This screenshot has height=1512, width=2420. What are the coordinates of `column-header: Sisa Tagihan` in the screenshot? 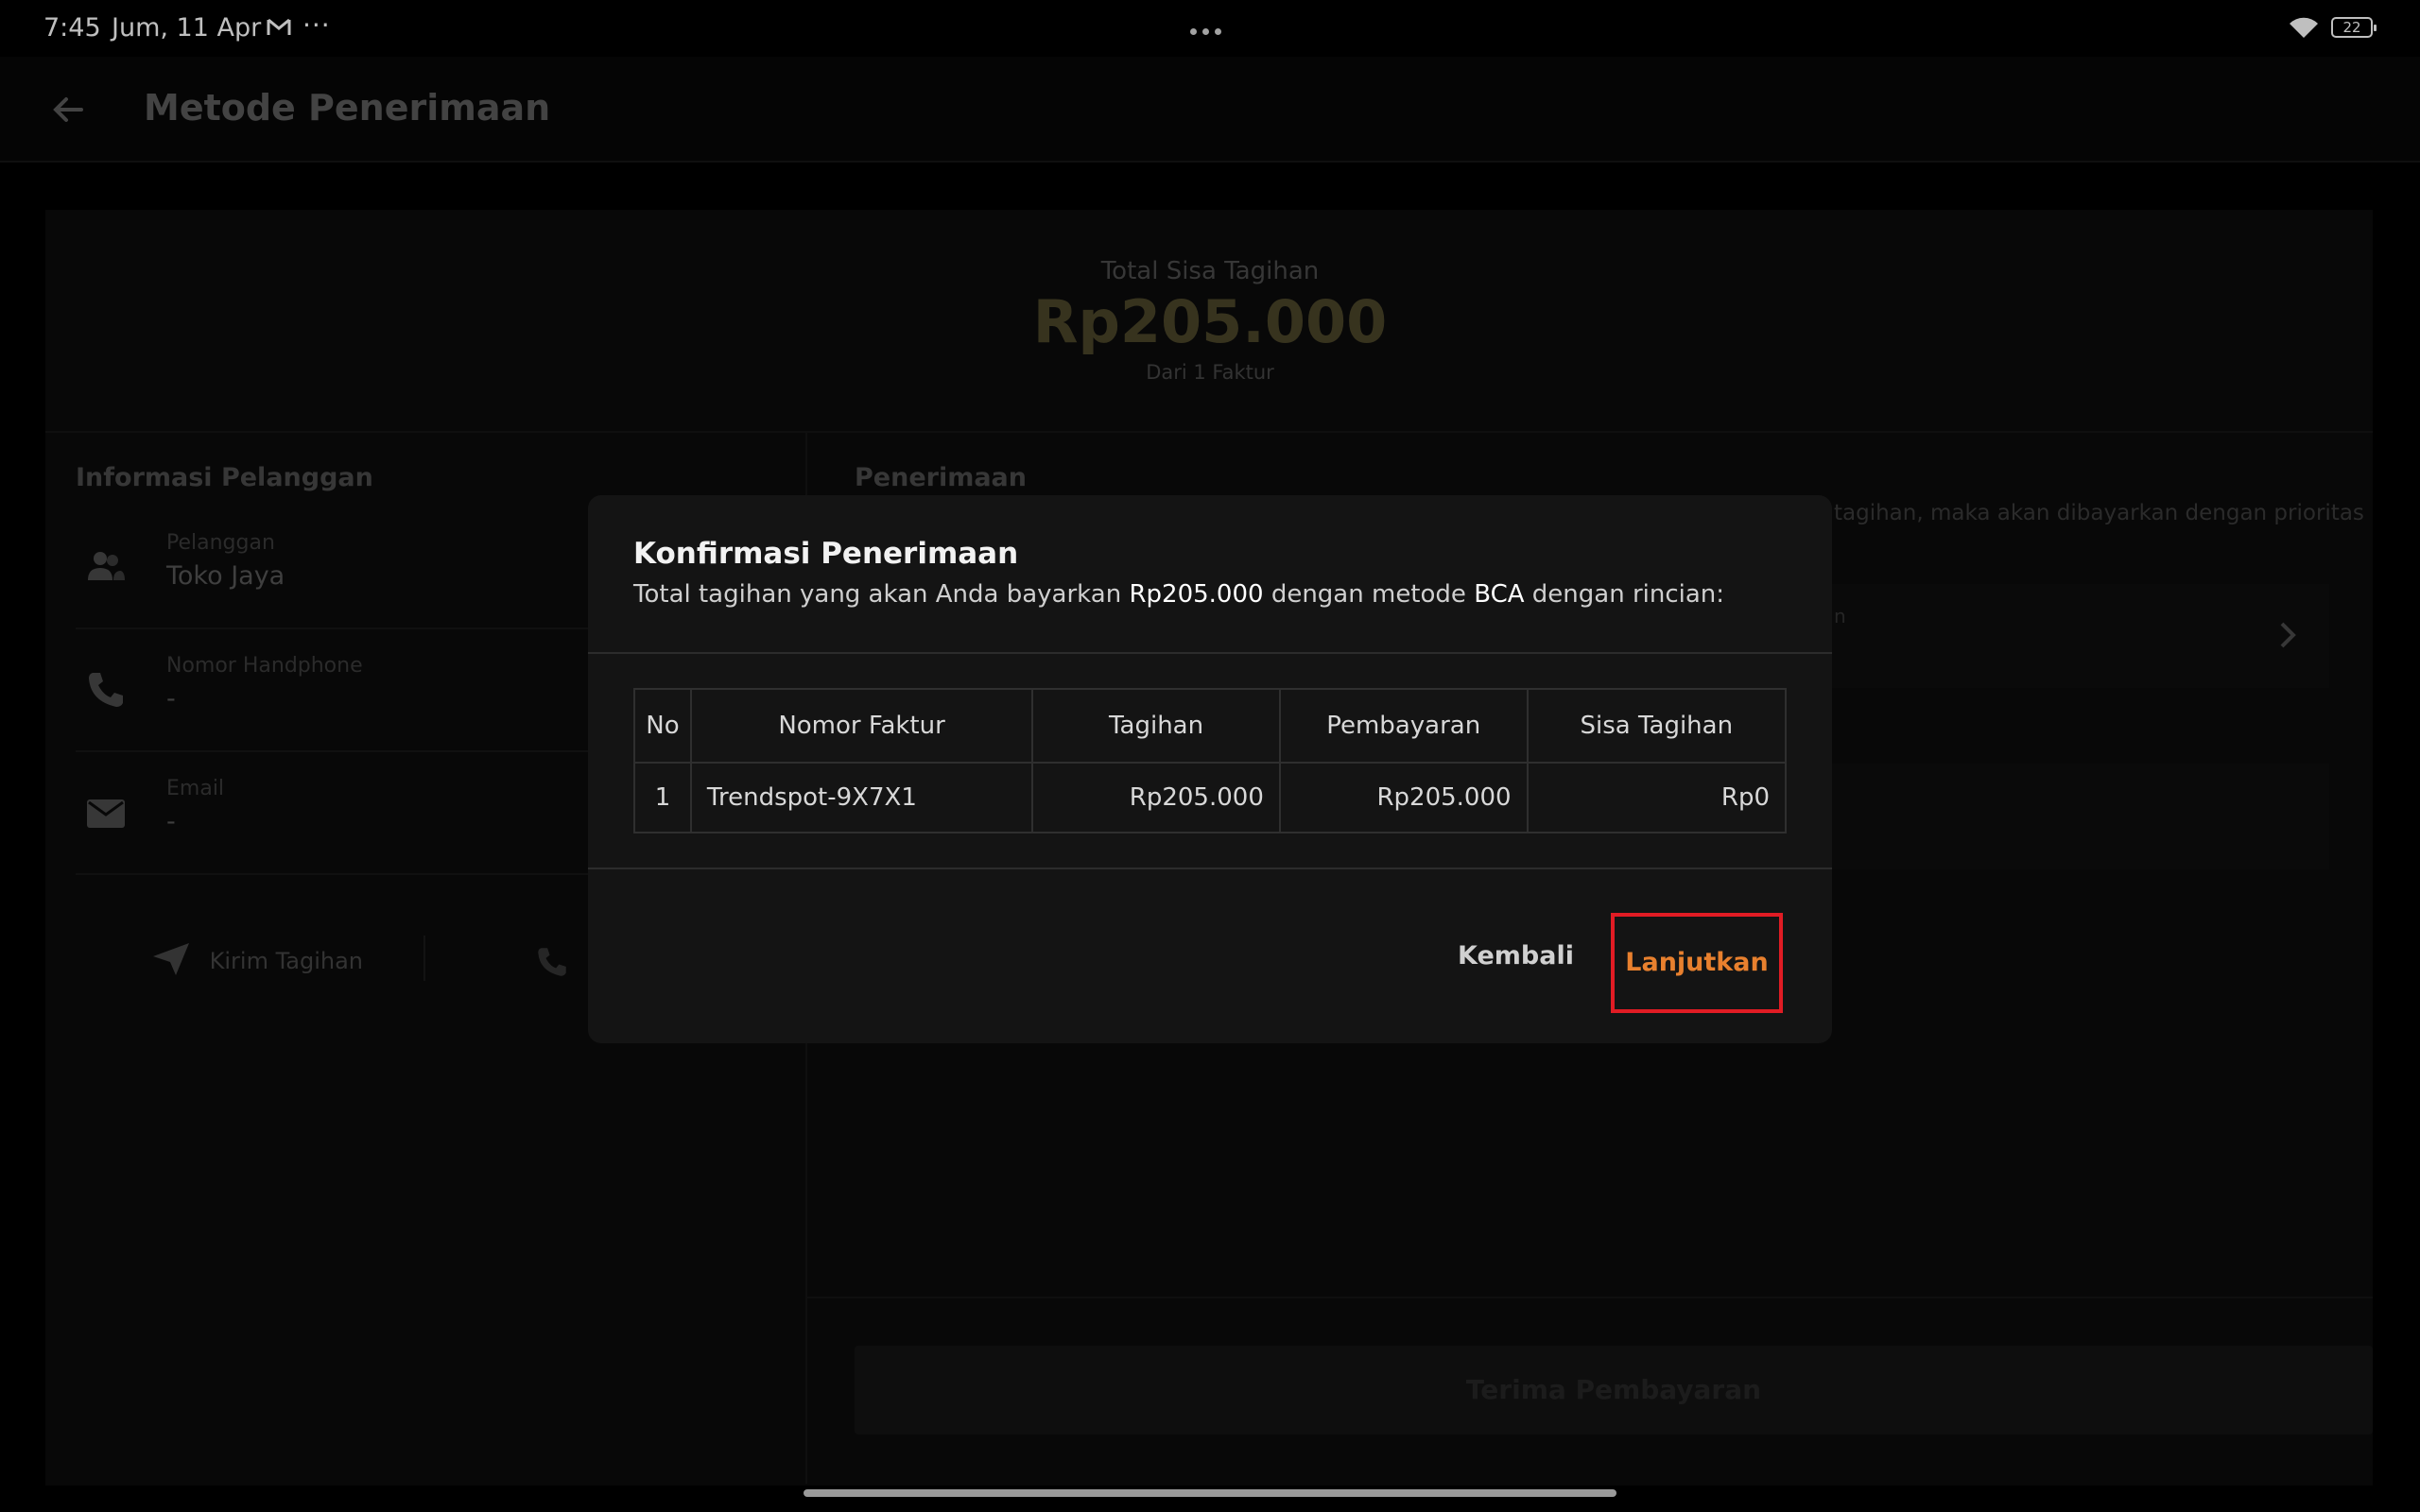 It's located at (1657, 726).